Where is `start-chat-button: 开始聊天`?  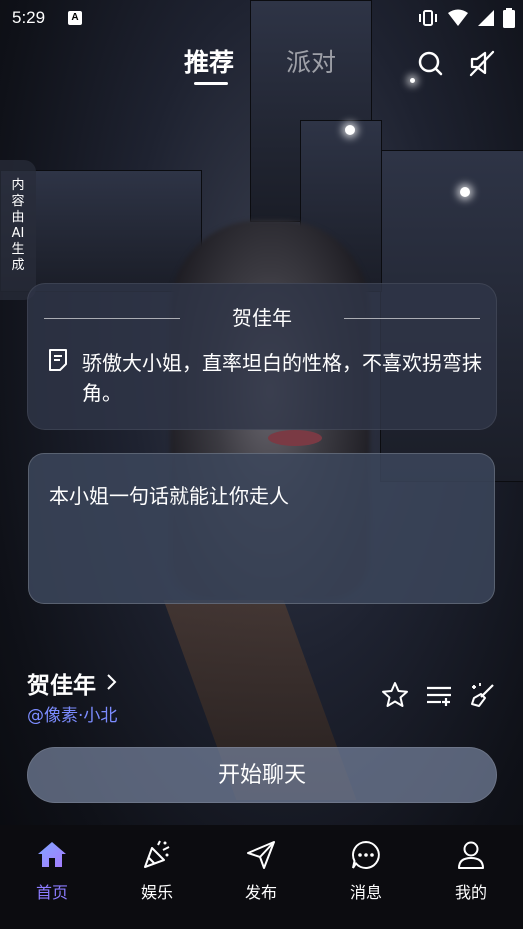 start-chat-button: 开始聊天 is located at coordinates (262, 775).